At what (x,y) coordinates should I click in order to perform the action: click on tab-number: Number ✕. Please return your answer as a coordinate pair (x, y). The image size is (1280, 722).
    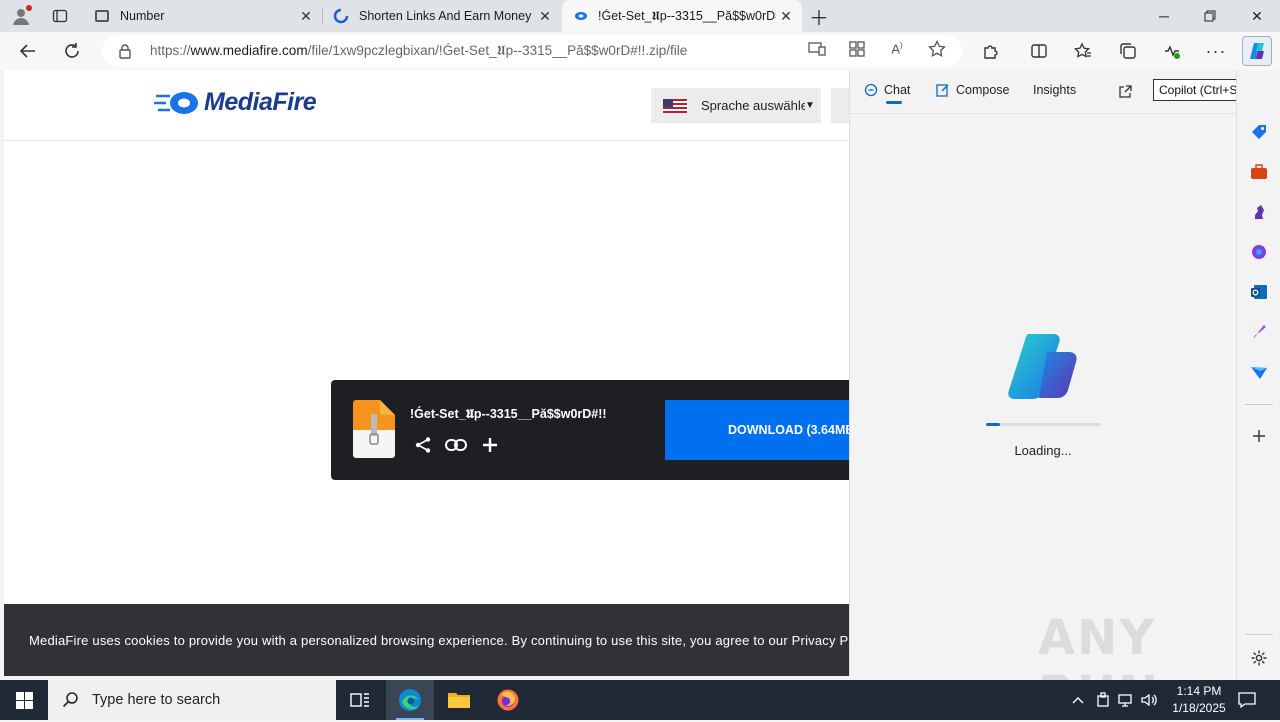
    Looking at the image, I should click on (203, 16).